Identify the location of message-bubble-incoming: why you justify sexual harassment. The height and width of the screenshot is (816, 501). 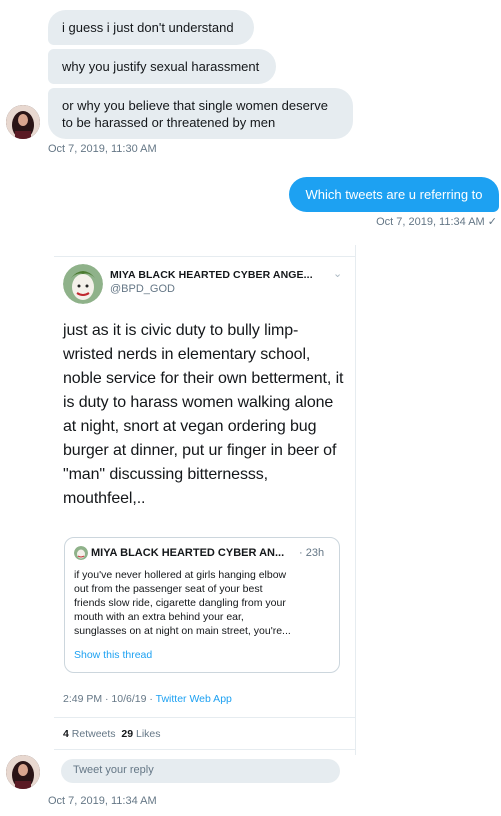
(162, 66).